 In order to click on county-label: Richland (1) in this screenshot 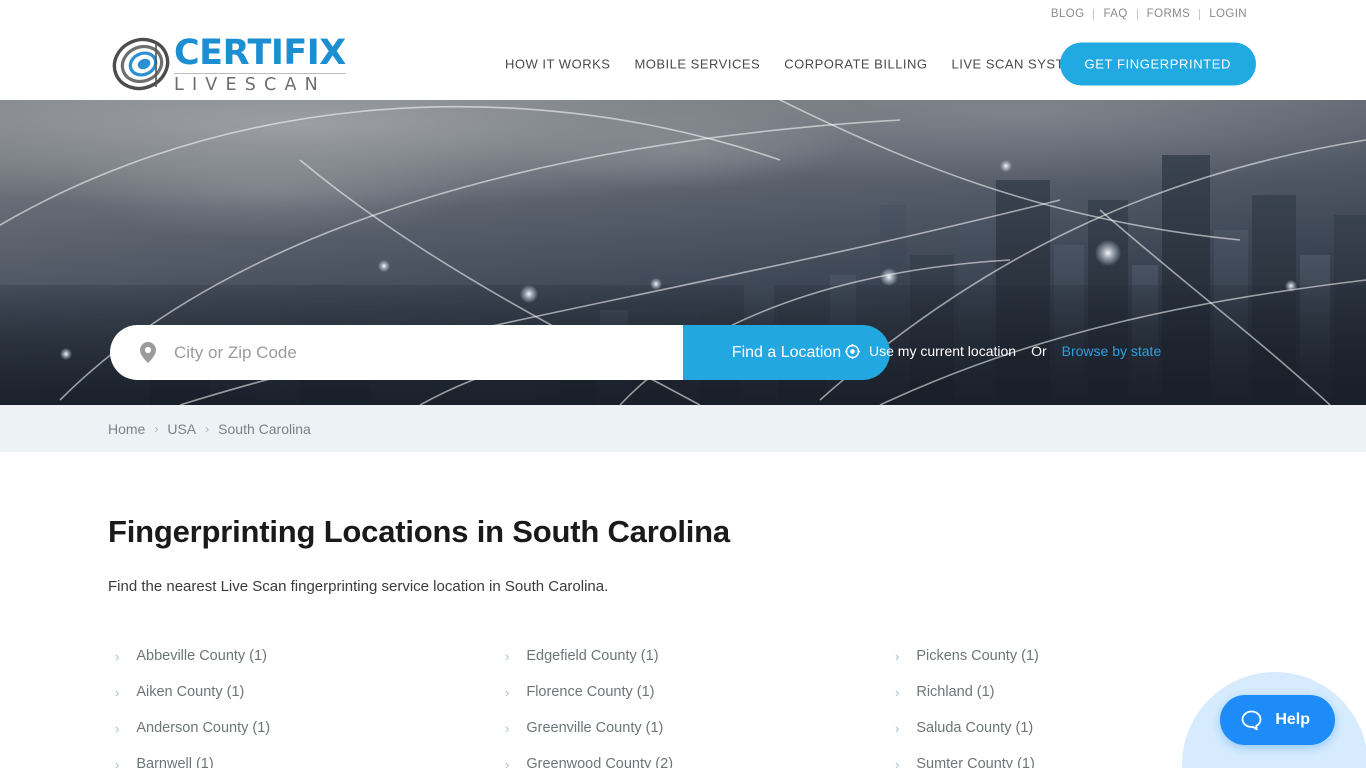, I will do `click(955, 692)`.